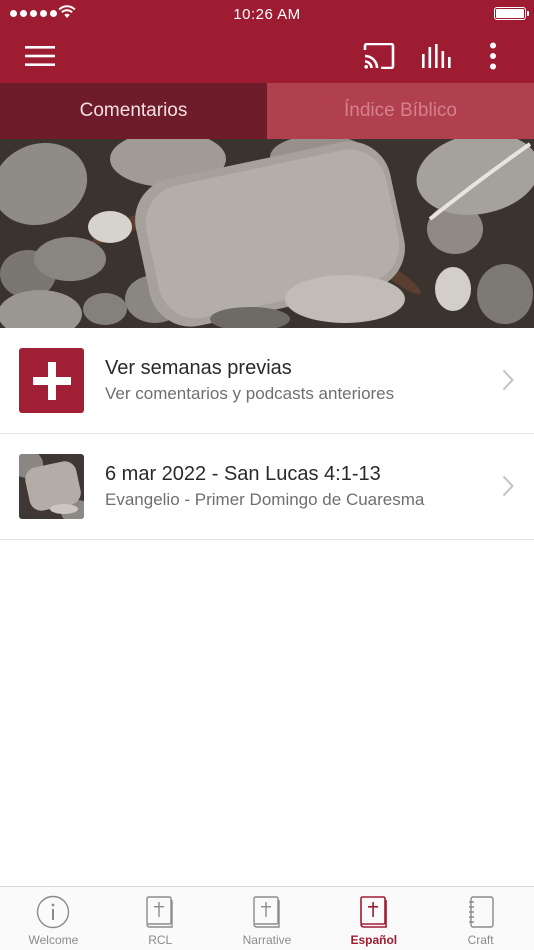 The height and width of the screenshot is (950, 534). I want to click on cast-icon, so click(379, 56).